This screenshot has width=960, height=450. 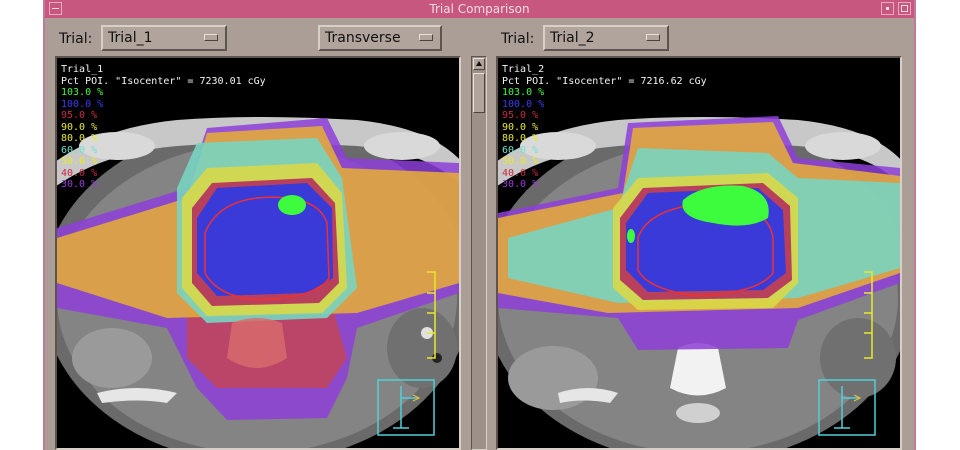 I want to click on right-legend-item: 90.0 %, so click(x=520, y=127).